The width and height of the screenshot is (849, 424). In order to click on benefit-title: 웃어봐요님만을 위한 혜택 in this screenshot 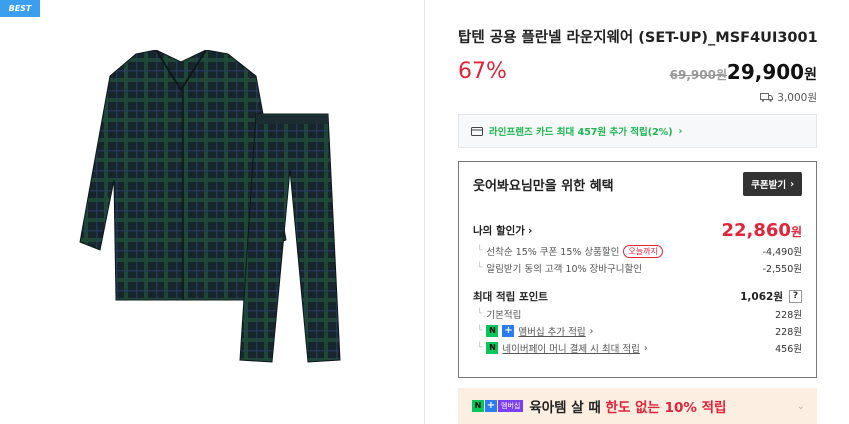, I will do `click(543, 186)`.